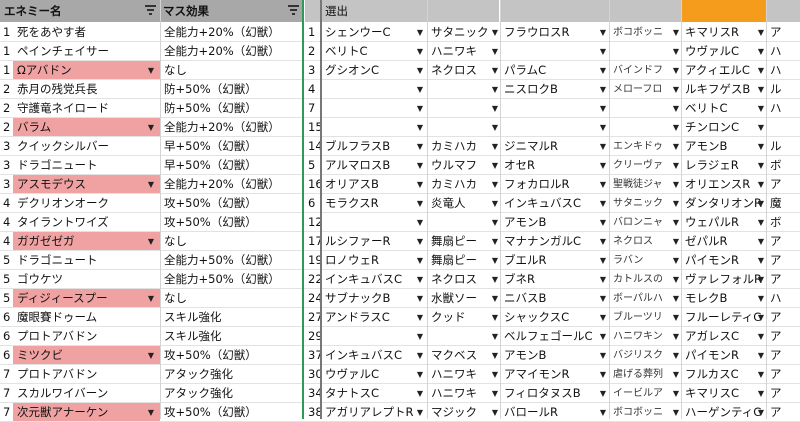 This screenshot has width=800, height=422. Describe the element at coordinates (724, 184) in the screenshot. I see `select-cell: オリエンスR` at that location.